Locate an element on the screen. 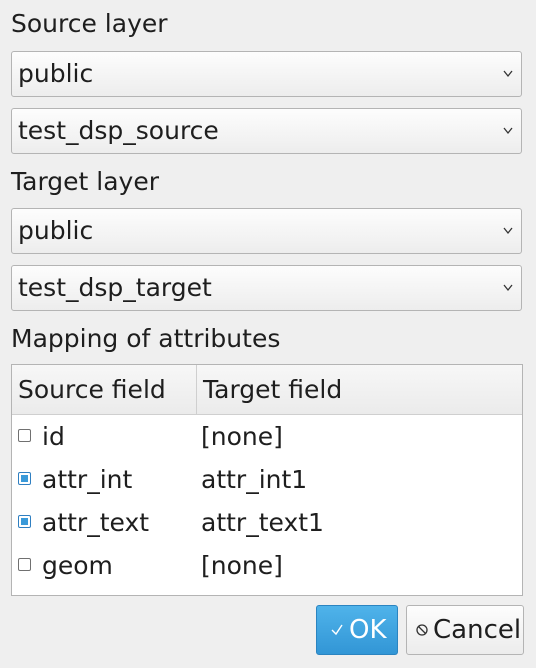 Image resolution: width=536 pixels, height=668 pixels. source-schema-select: public is located at coordinates (266, 74).